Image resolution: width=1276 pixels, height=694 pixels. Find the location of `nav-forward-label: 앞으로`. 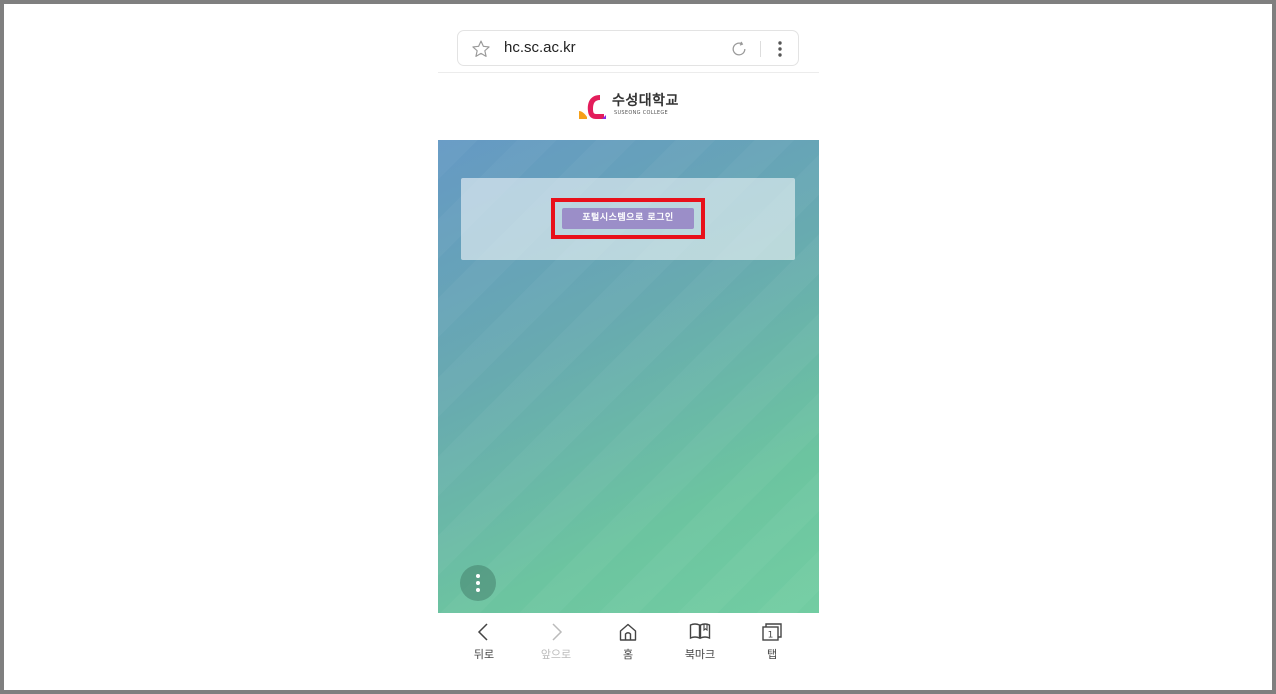

nav-forward-label: 앞으로 is located at coordinates (556, 654).